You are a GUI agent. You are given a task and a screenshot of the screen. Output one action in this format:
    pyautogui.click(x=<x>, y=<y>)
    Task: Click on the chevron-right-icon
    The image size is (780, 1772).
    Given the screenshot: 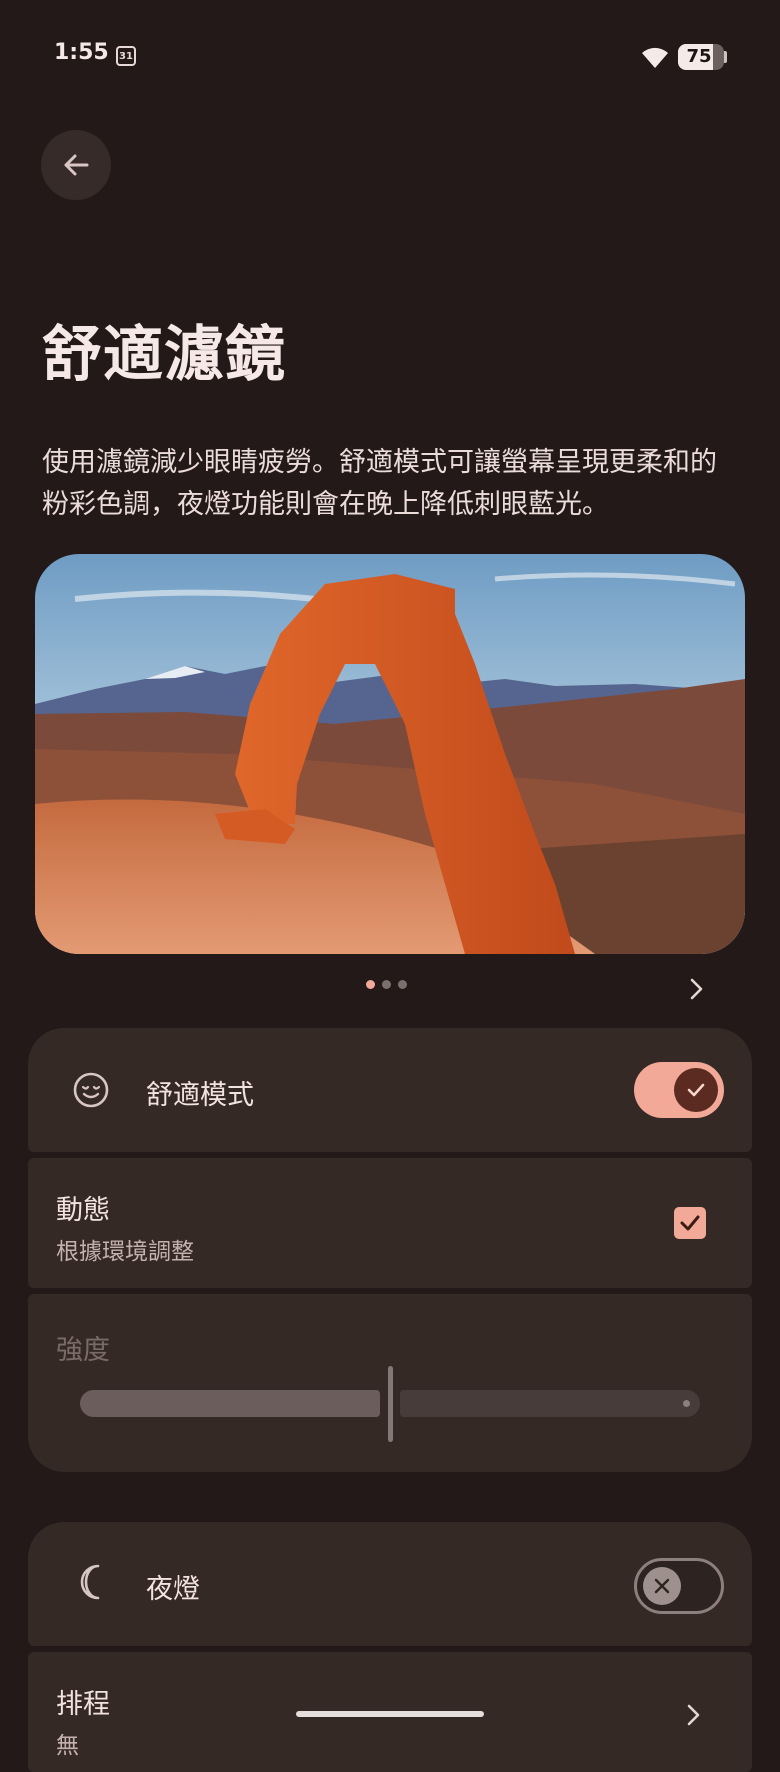 What is the action you would take?
    pyautogui.click(x=693, y=1715)
    